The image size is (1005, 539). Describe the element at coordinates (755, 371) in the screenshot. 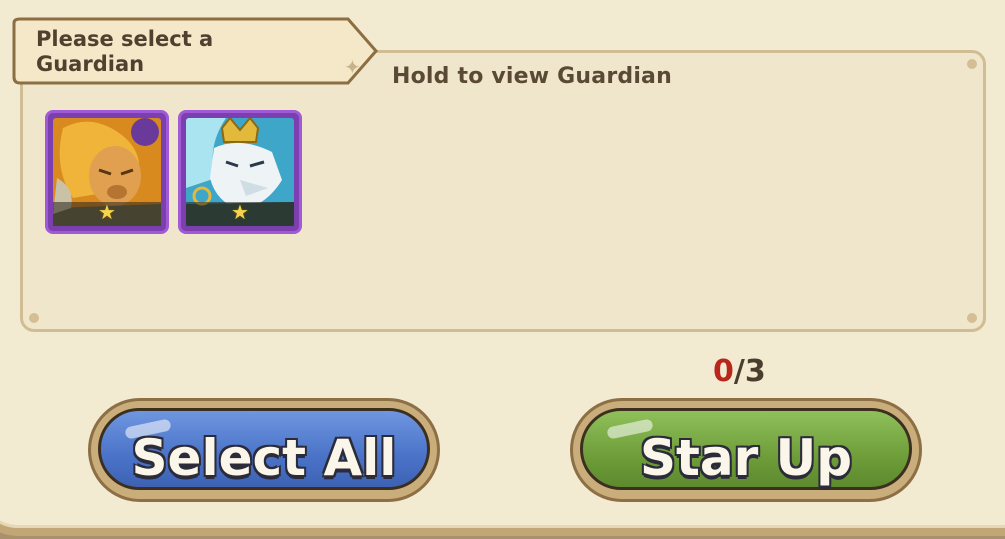

I see `counter-max: 3` at that location.